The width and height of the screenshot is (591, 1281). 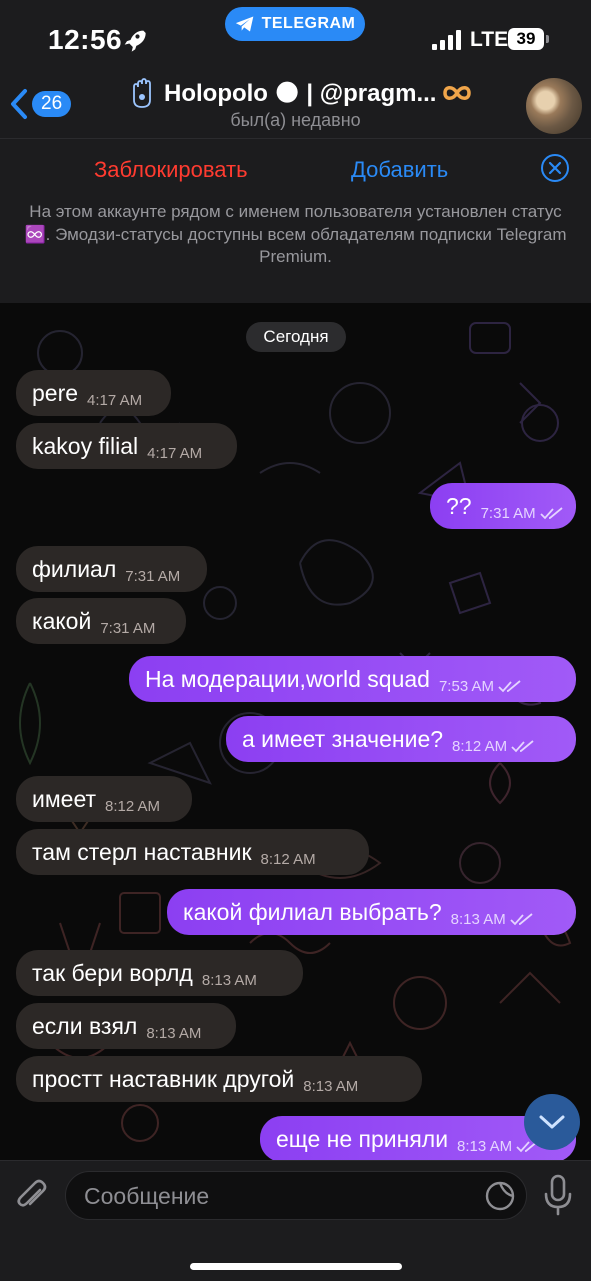 What do you see at coordinates (295, 120) in the screenshot?
I see `last-seen-status: был(а) недавно` at bounding box center [295, 120].